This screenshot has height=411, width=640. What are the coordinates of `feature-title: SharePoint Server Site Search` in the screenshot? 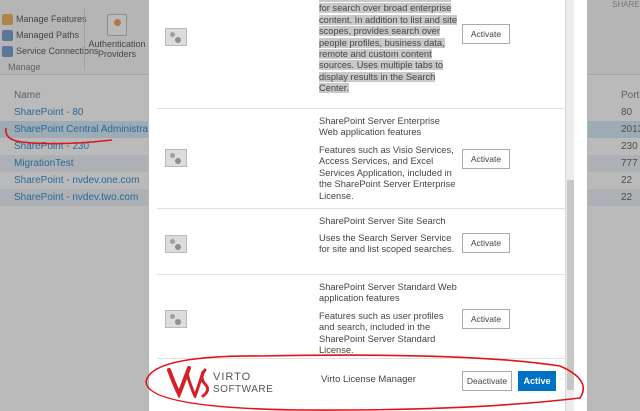 It's located at (382, 221).